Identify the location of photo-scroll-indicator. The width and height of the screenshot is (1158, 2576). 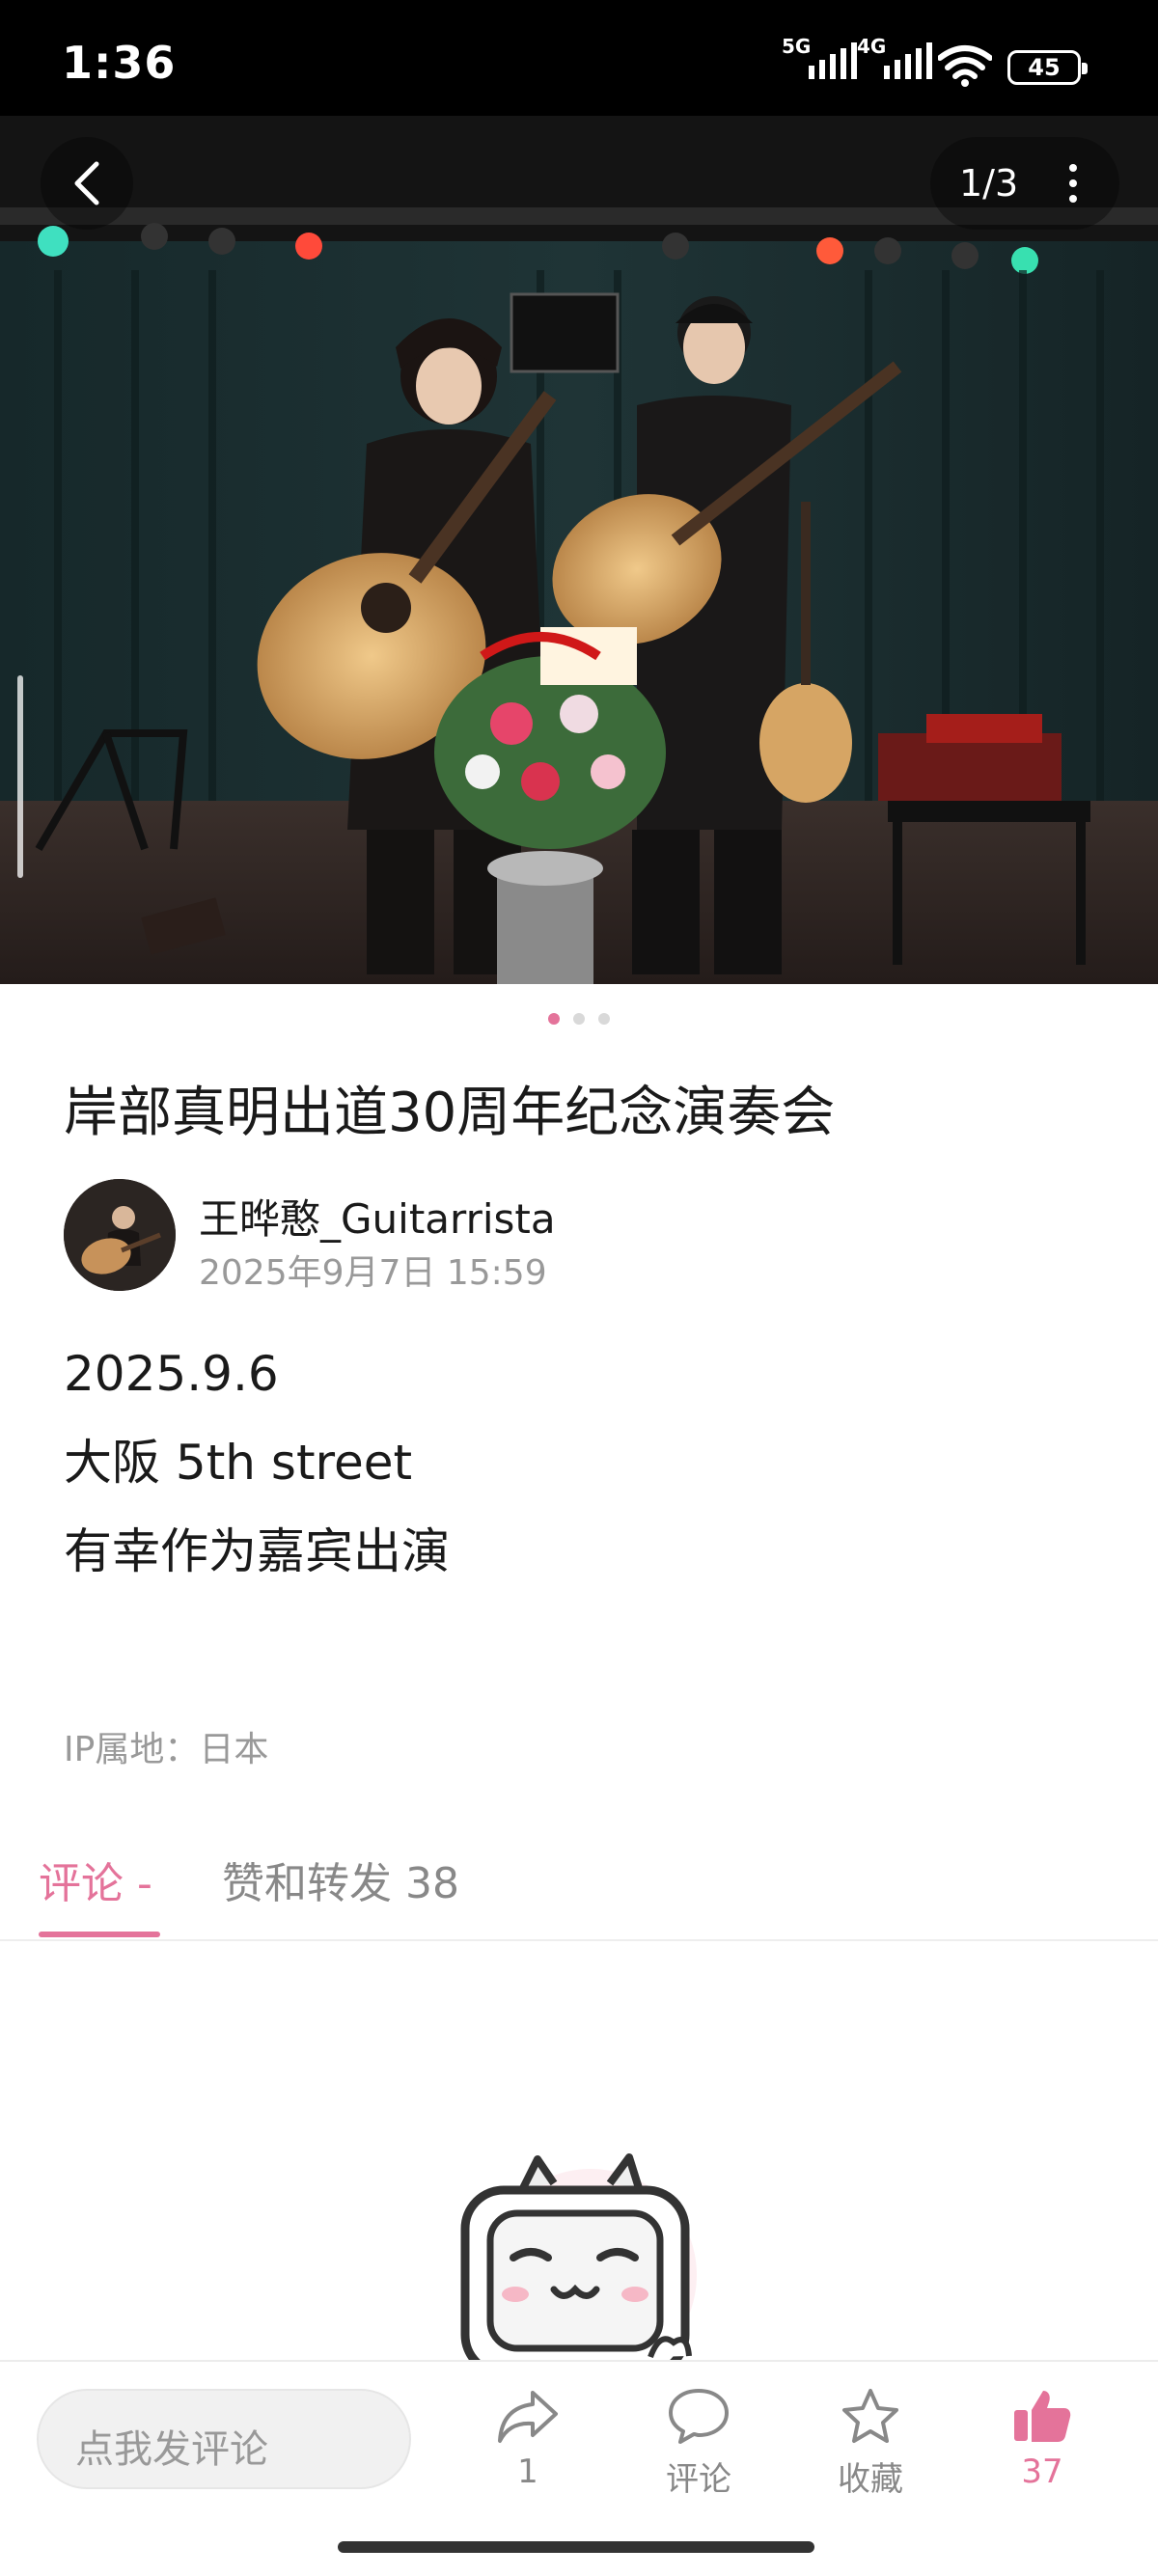
(20, 777).